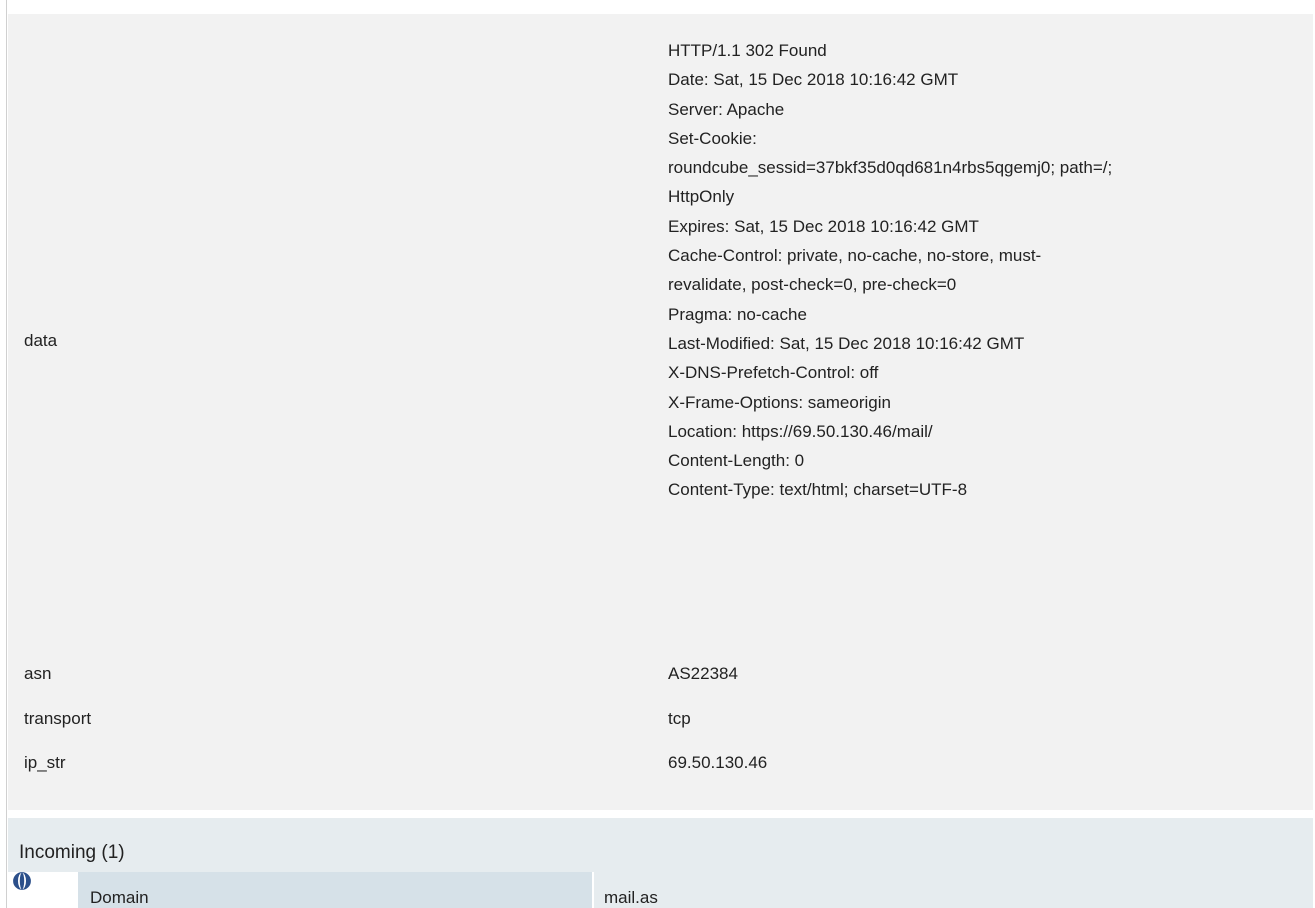 Image resolution: width=1315 pixels, height=908 pixels. What do you see at coordinates (6, 454) in the screenshot?
I see `left-divider` at bounding box center [6, 454].